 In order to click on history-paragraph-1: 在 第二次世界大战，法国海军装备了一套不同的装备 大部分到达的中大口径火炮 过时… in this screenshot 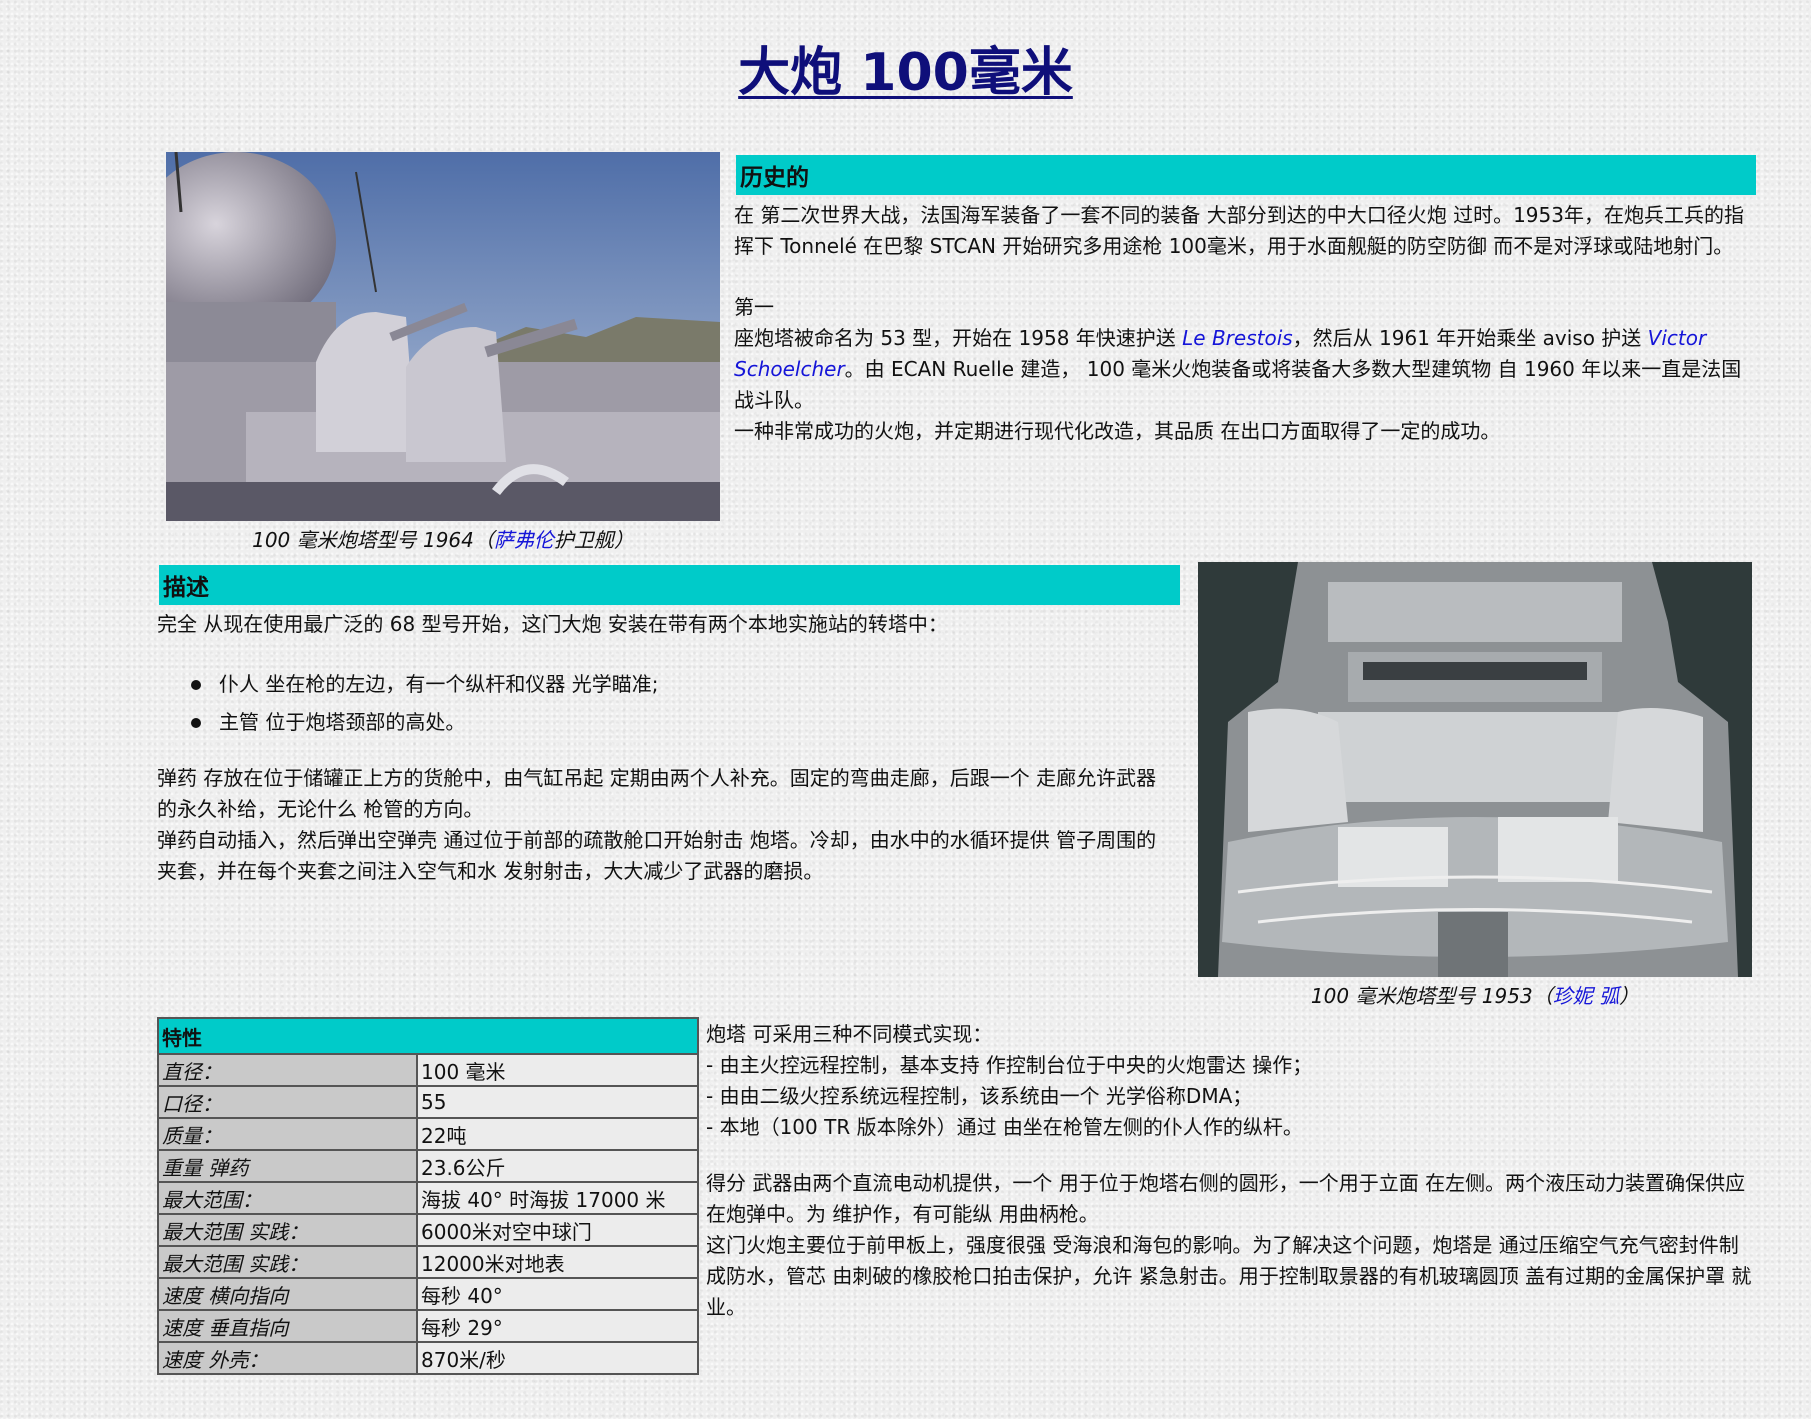, I will do `click(1239, 230)`.